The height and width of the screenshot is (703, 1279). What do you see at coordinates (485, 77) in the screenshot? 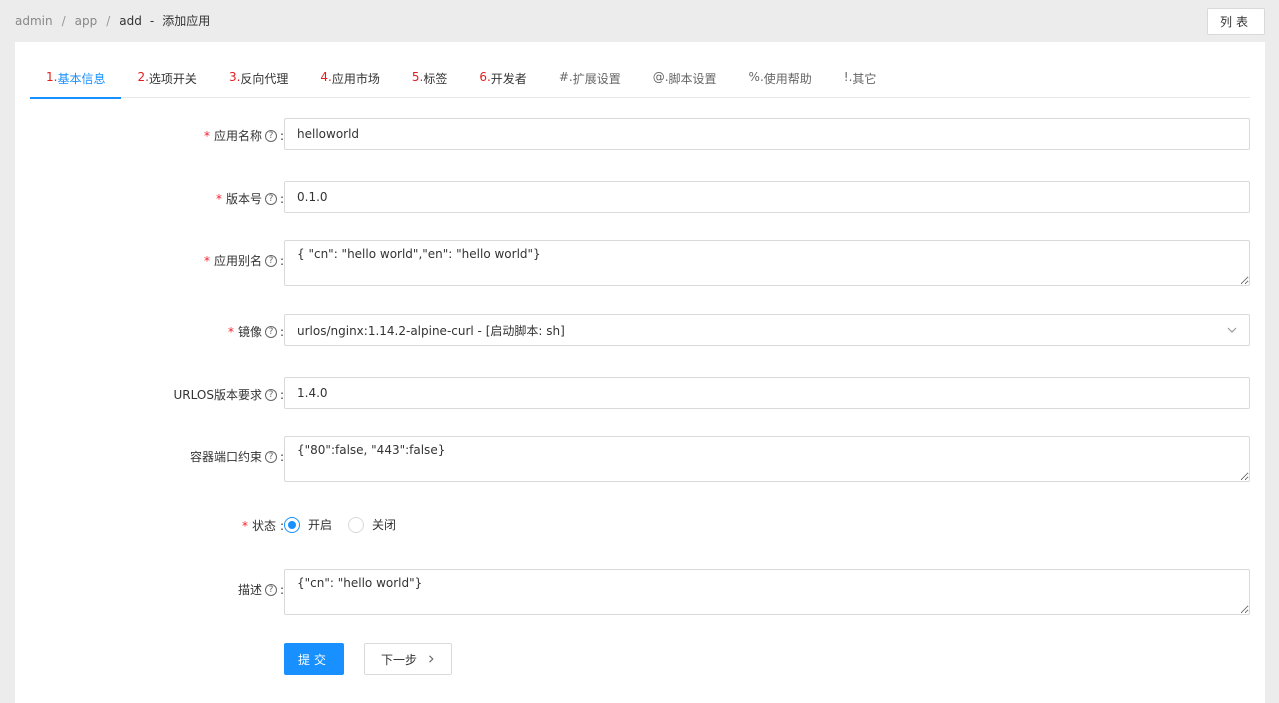
I see `tab-number: 6.` at bounding box center [485, 77].